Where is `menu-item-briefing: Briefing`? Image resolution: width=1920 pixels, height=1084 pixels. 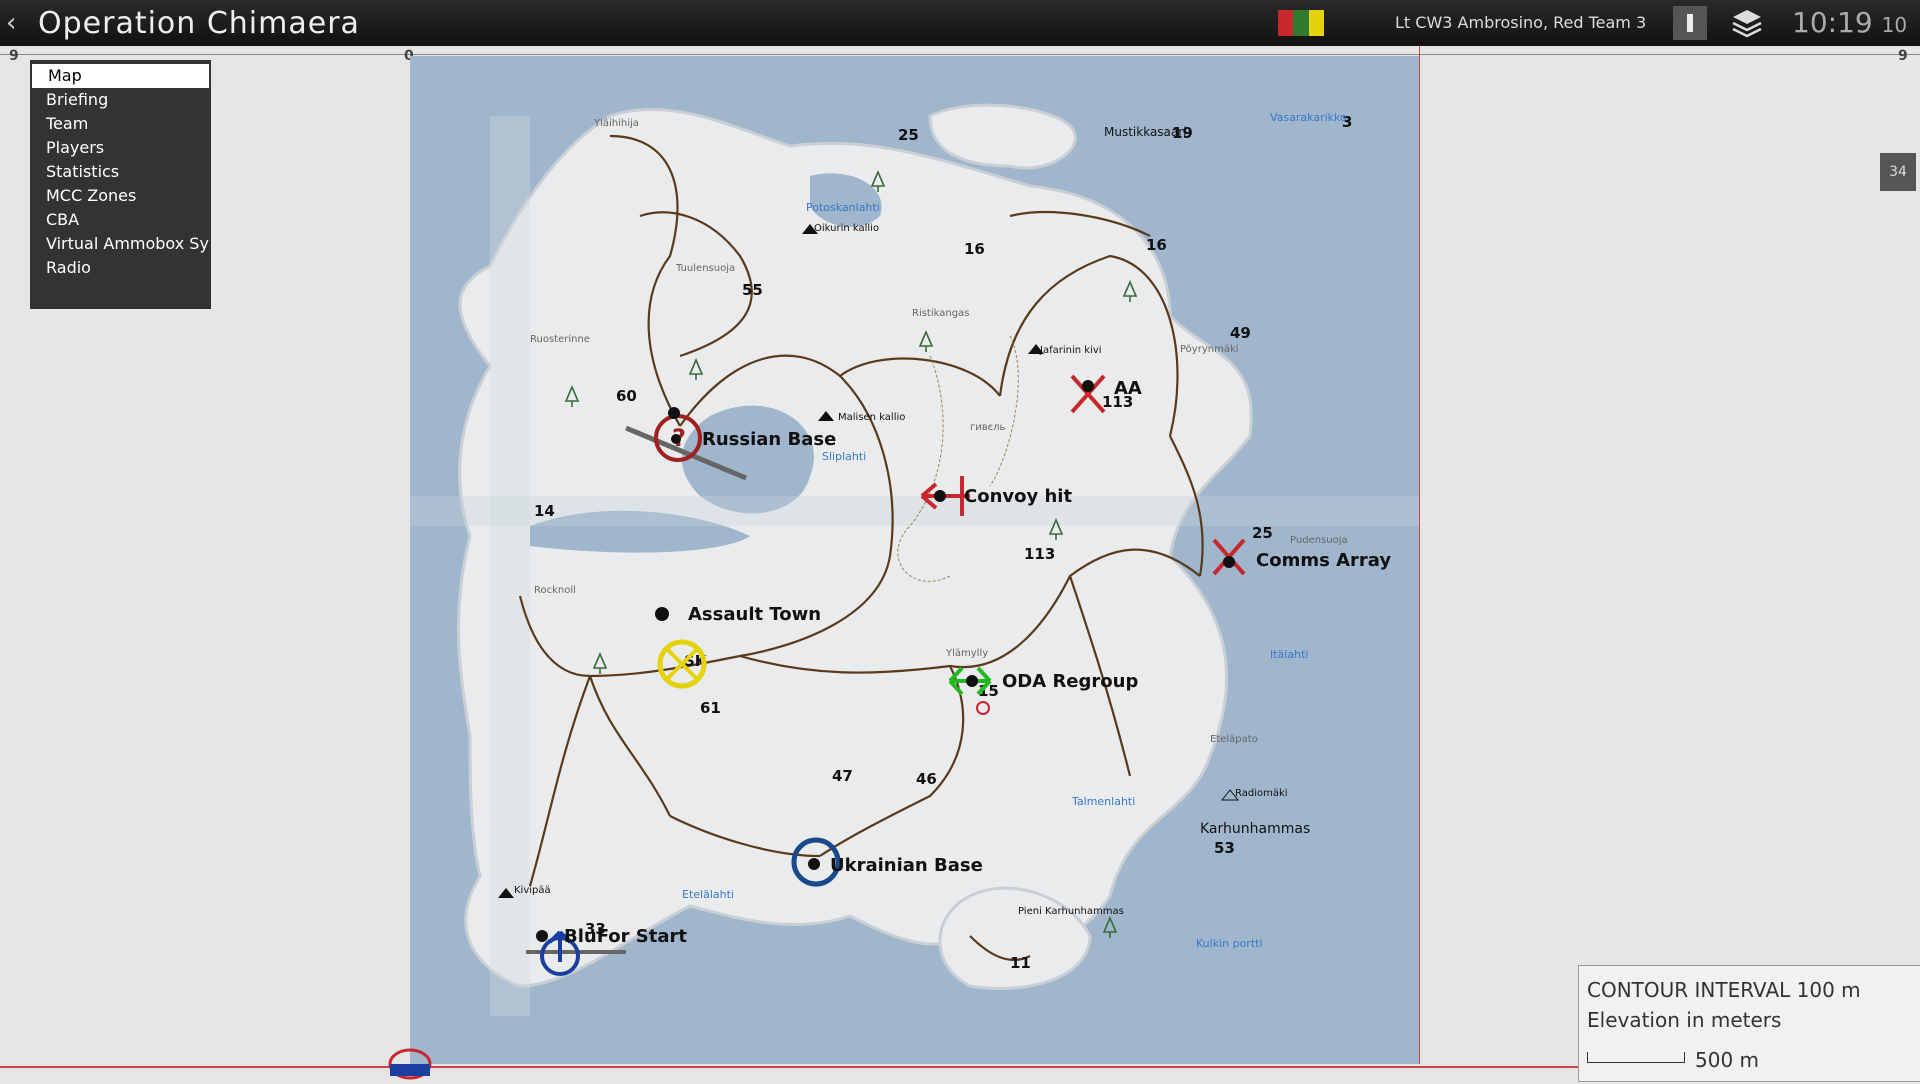
menu-item-briefing: Briefing is located at coordinates (120, 100).